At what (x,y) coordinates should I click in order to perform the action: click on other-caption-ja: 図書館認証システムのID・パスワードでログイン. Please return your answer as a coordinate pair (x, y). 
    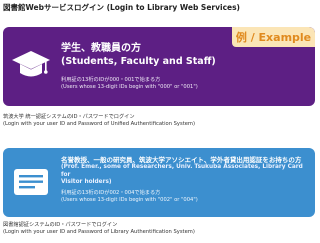
    Looking at the image, I should click on (60, 225).